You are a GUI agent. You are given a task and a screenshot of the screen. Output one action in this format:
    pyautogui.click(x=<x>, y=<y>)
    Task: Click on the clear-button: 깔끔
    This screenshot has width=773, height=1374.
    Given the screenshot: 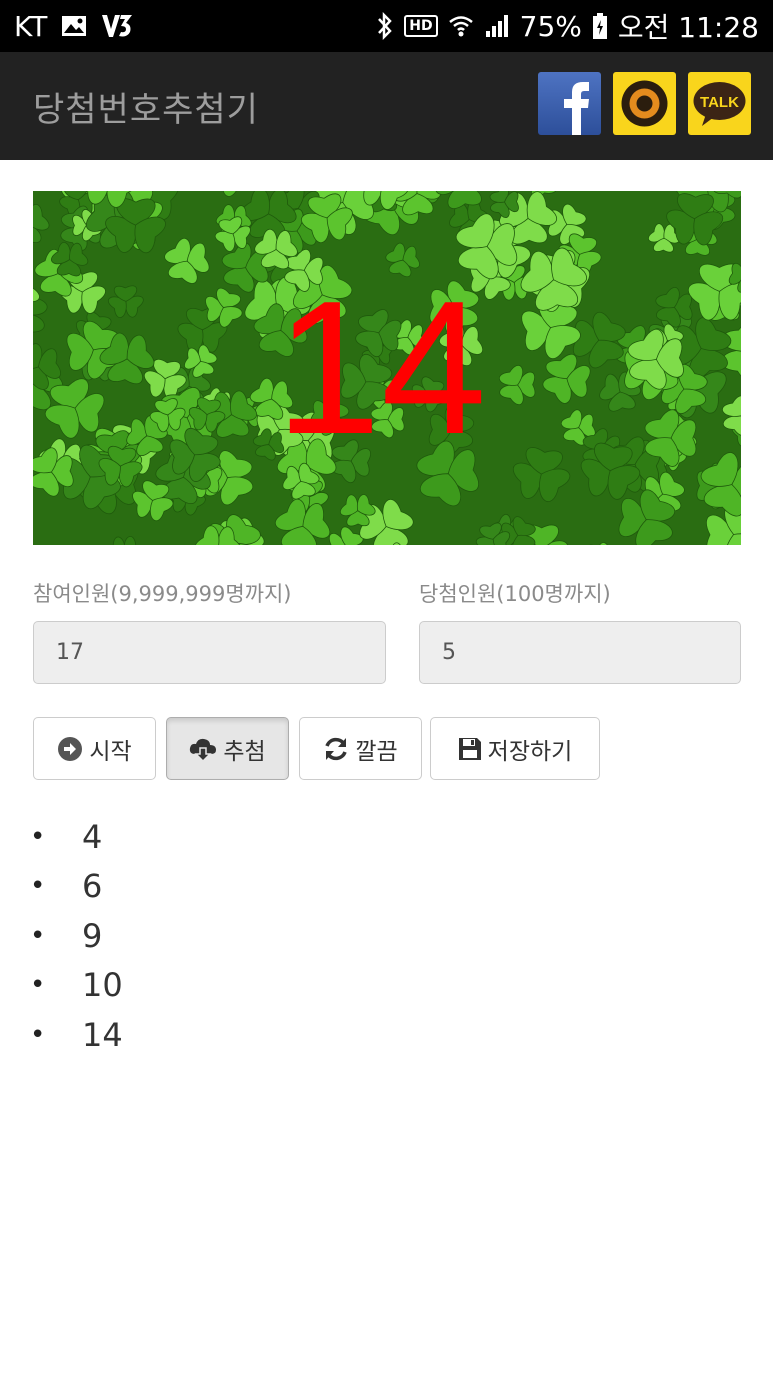 What is the action you would take?
    pyautogui.click(x=360, y=748)
    